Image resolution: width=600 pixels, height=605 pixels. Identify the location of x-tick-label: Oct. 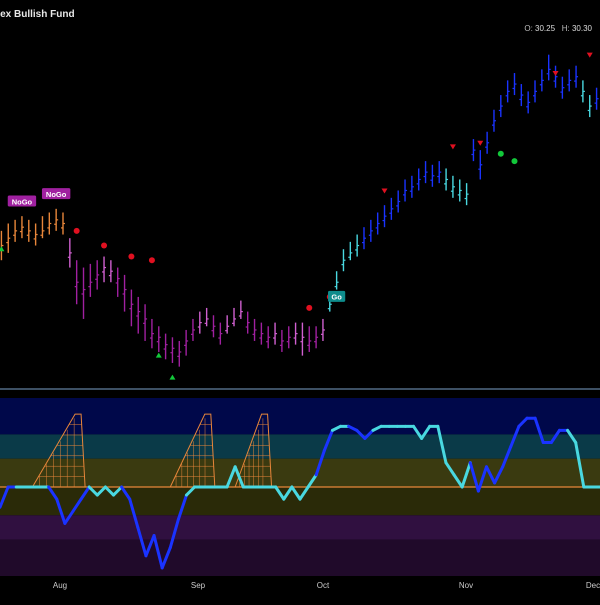
(323, 585).